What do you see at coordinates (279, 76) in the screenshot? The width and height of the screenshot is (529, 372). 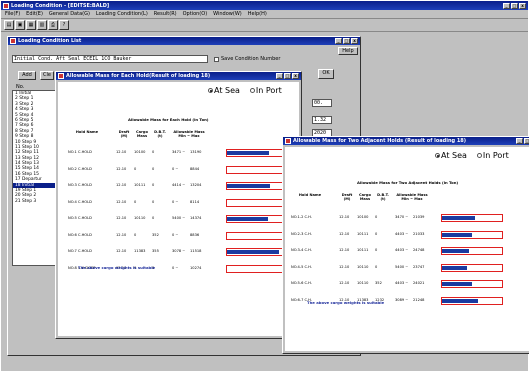 I see `w1-minimize-button: _` at bounding box center [279, 76].